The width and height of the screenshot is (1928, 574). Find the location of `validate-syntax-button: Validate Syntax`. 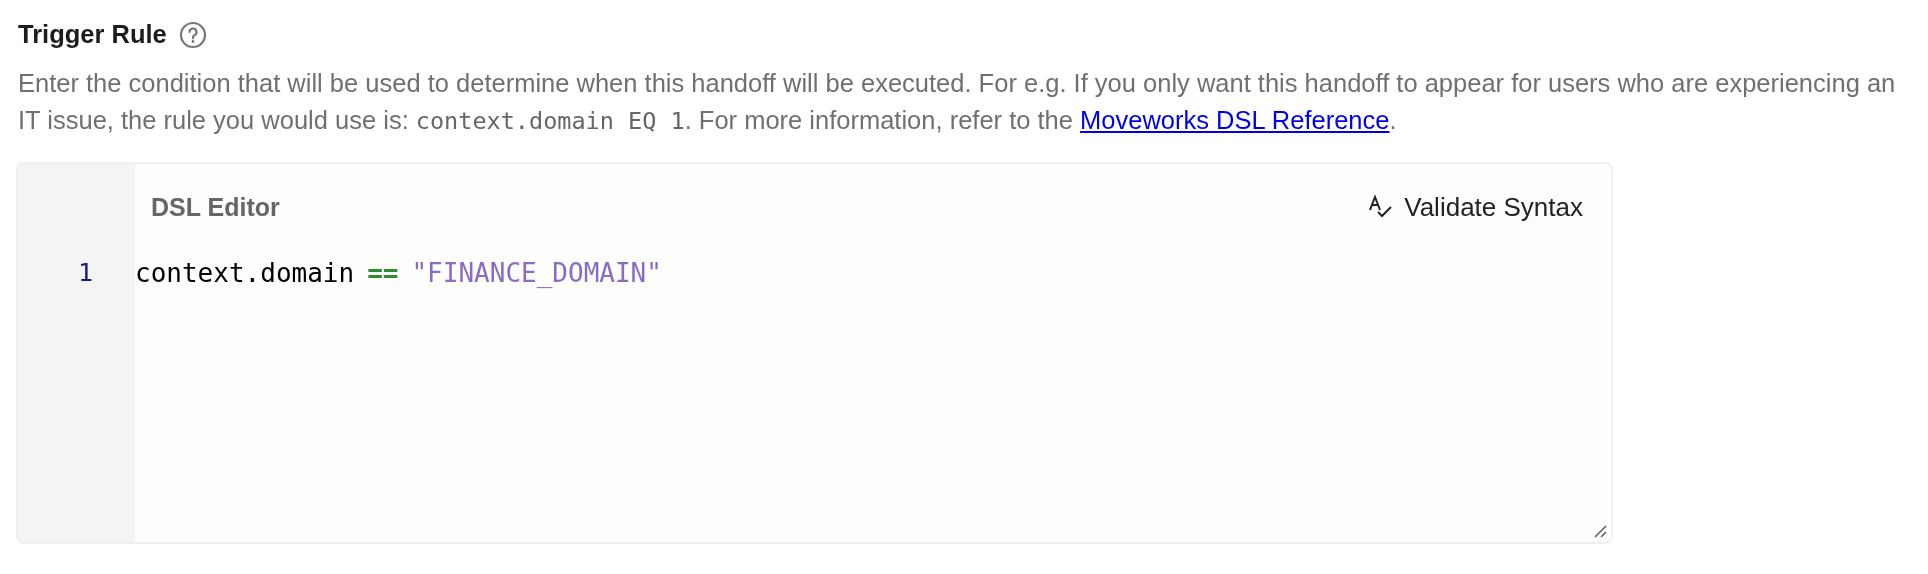

validate-syntax-button: Validate Syntax is located at coordinates (1475, 207).